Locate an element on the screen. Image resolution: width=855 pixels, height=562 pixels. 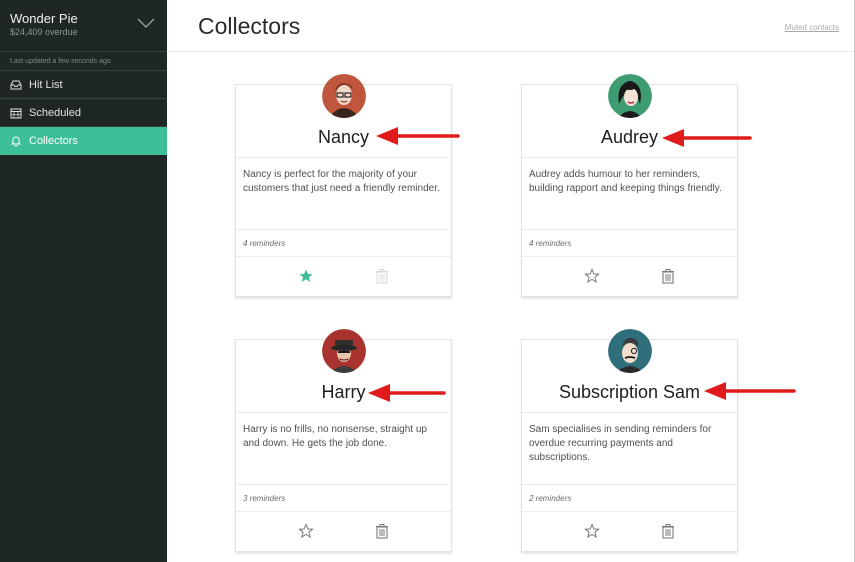
arrow-annotation-harry is located at coordinates (407, 393).